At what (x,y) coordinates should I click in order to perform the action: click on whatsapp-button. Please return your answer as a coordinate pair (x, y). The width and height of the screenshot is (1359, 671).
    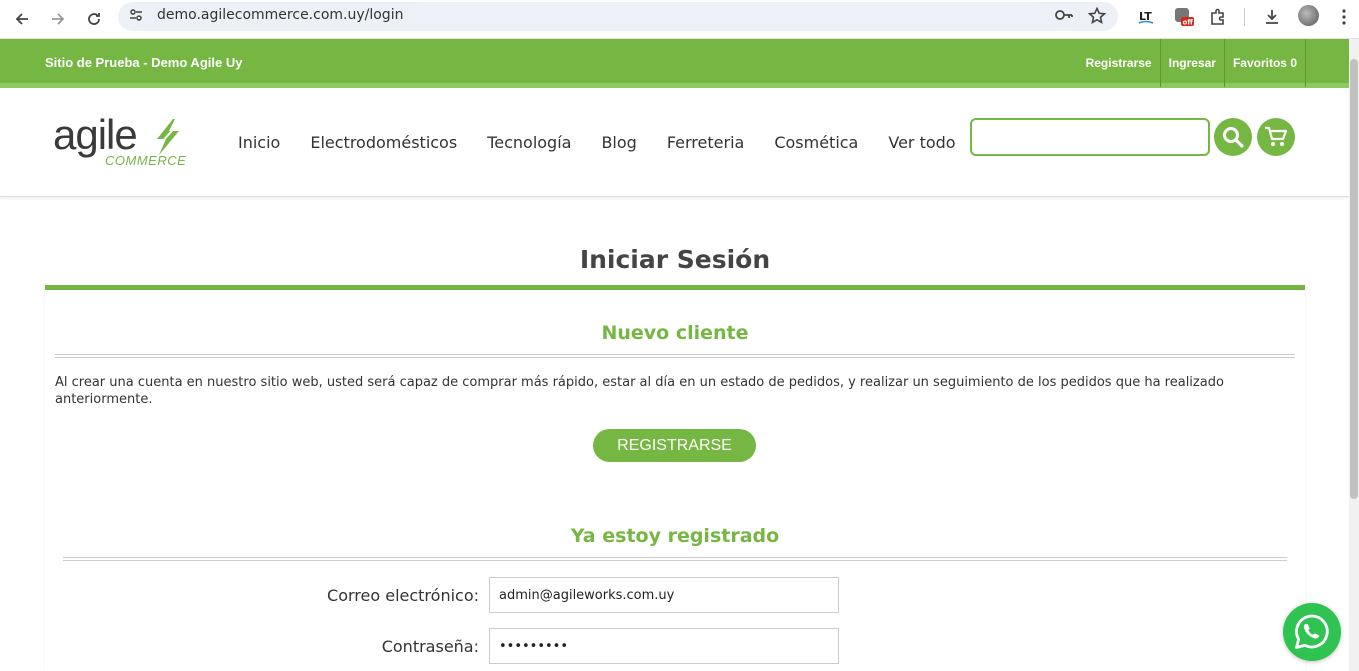
    Looking at the image, I should click on (1312, 632).